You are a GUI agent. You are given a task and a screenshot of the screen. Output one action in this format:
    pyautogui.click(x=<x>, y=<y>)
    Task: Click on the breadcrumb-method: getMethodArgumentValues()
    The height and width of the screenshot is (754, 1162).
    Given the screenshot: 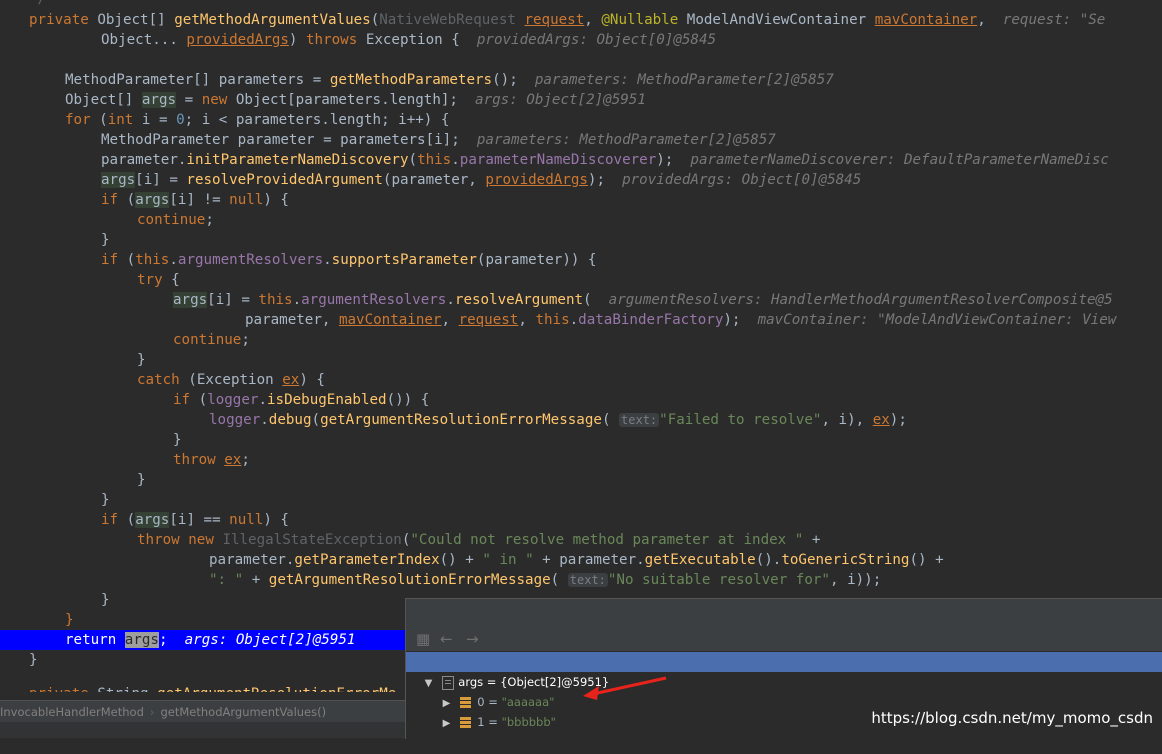 What is the action you would take?
    pyautogui.click(x=243, y=712)
    